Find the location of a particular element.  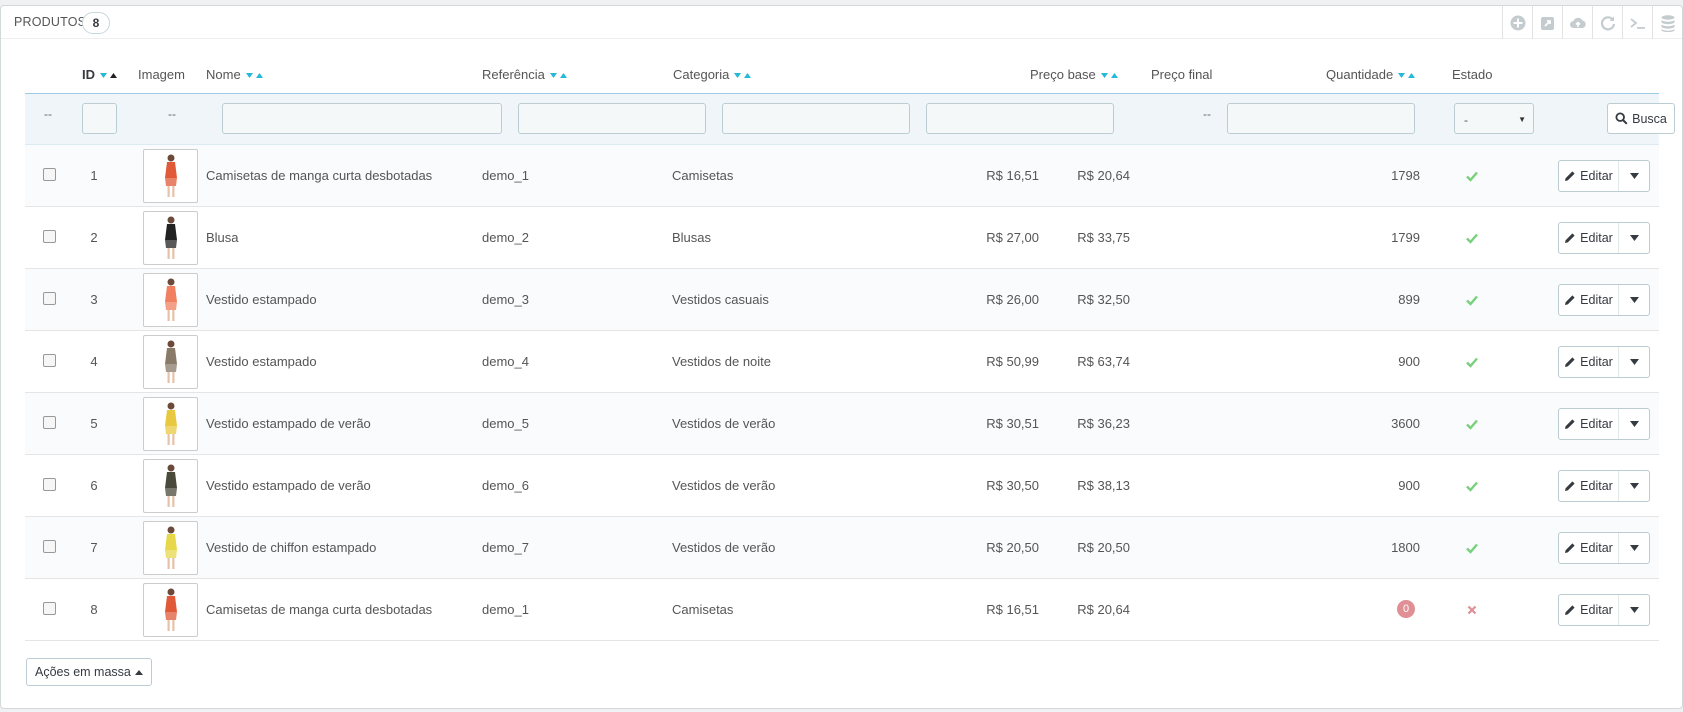

column-header-quantity-label: Quantidade is located at coordinates (1360, 74).